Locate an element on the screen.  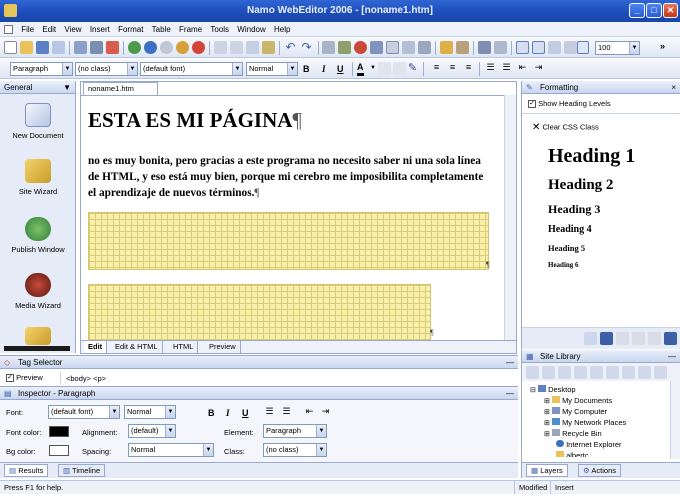
lib-view-icon is located at coordinates (628, 372).